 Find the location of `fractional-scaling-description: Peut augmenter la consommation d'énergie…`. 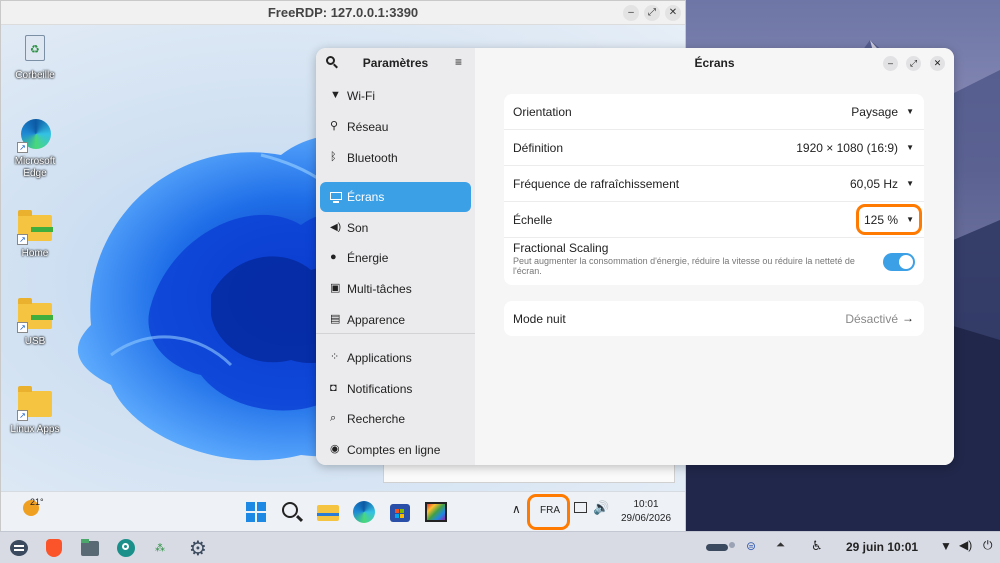

fractional-scaling-description: Peut augmenter la consommation d'énergie… is located at coordinates (684, 266).